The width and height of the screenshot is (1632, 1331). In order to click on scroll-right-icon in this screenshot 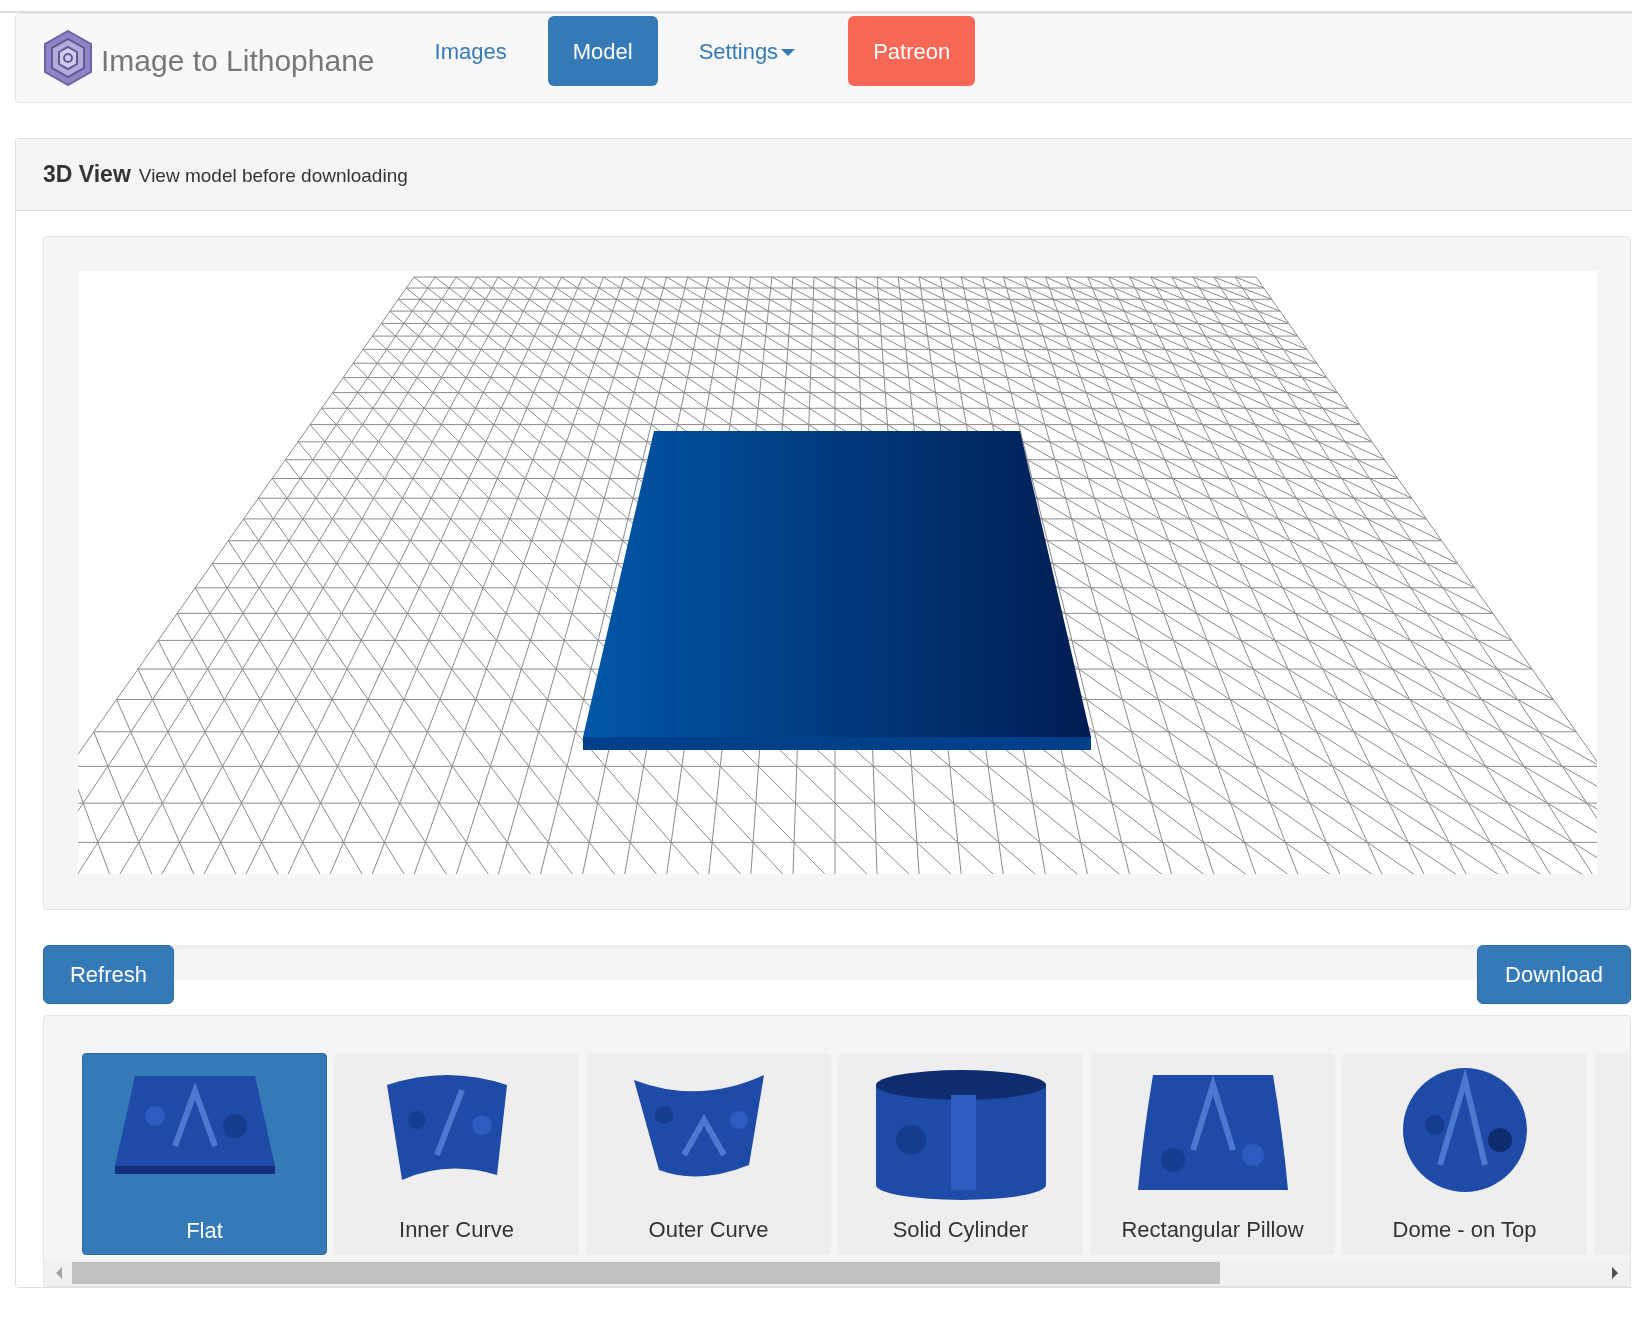, I will do `click(1615, 1273)`.